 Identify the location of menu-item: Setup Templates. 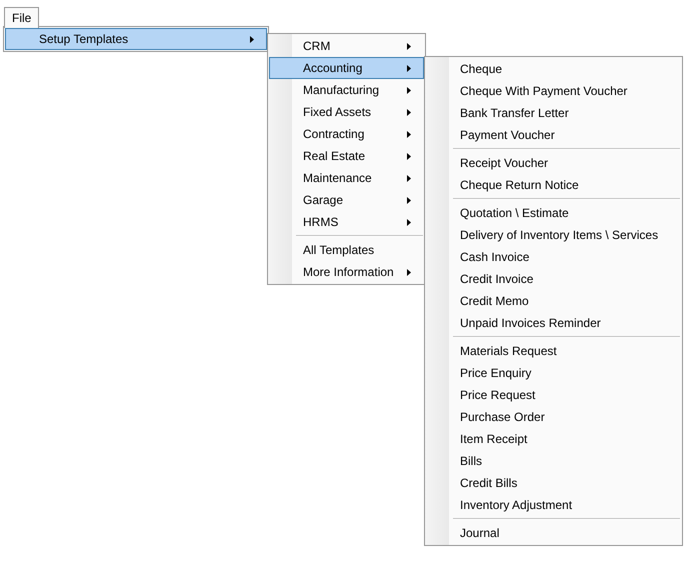
(136, 39).